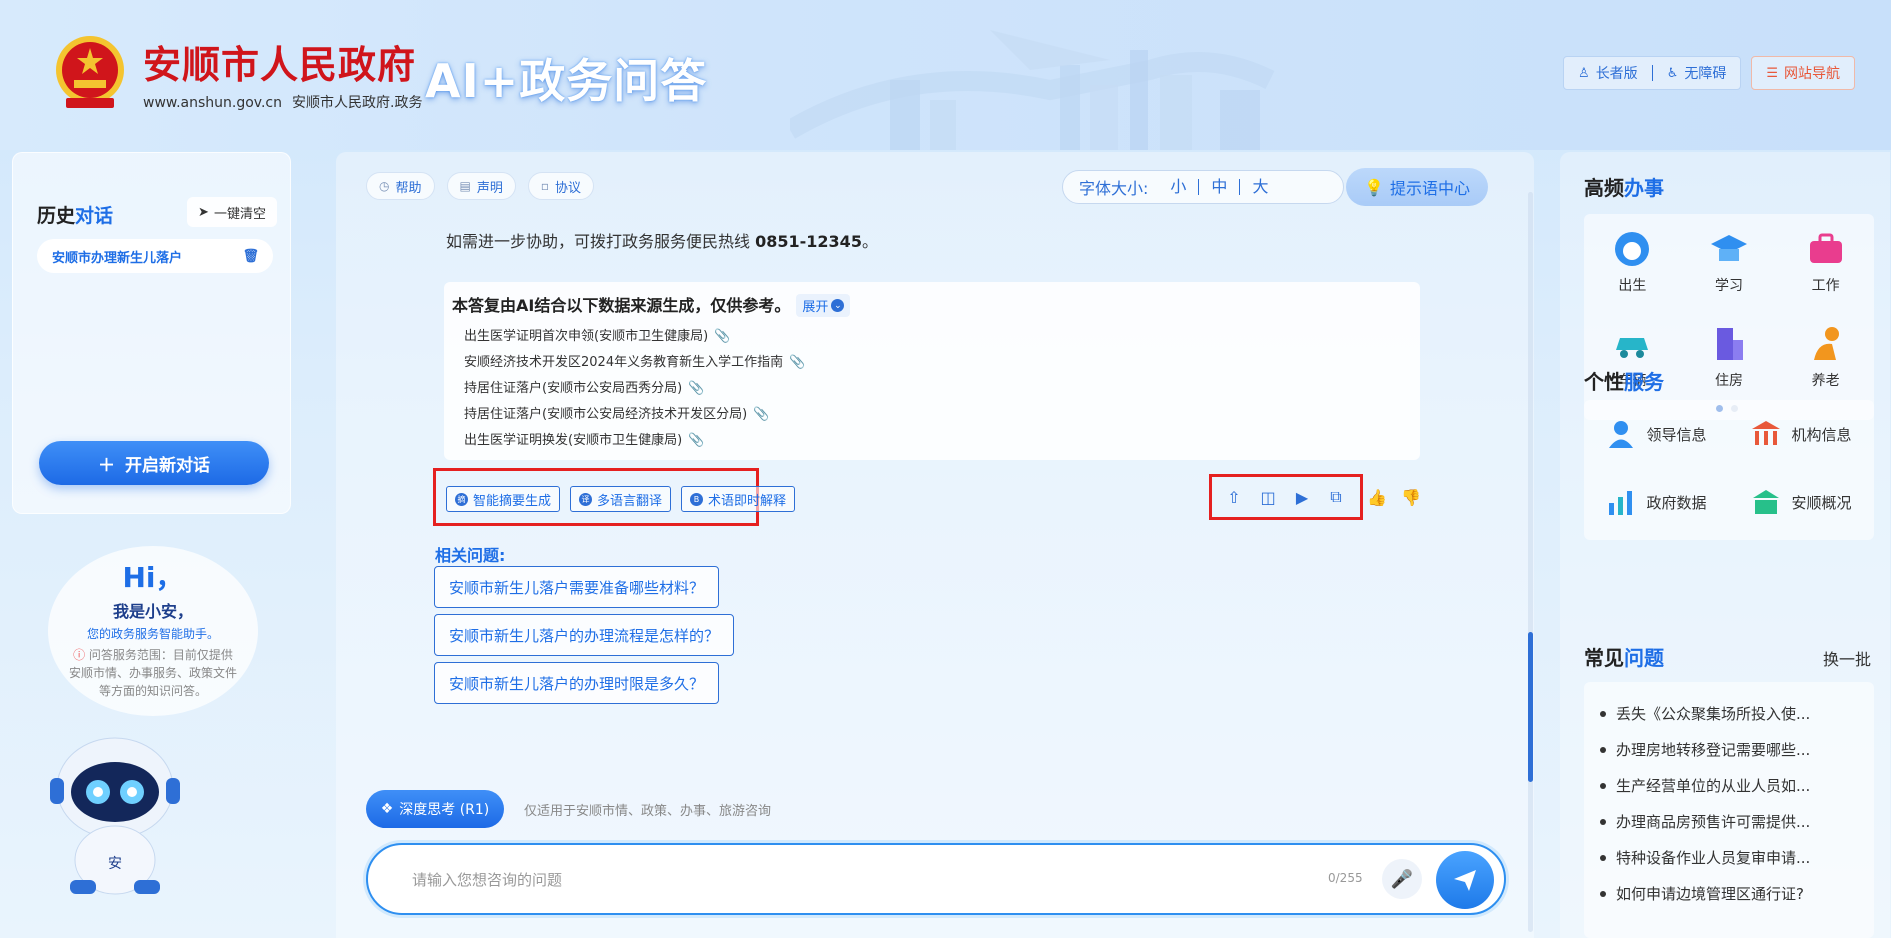 Image resolution: width=1891 pixels, height=938 pixels. What do you see at coordinates (1259, 187) in the screenshot?
I see `font-large-option: 大` at bounding box center [1259, 187].